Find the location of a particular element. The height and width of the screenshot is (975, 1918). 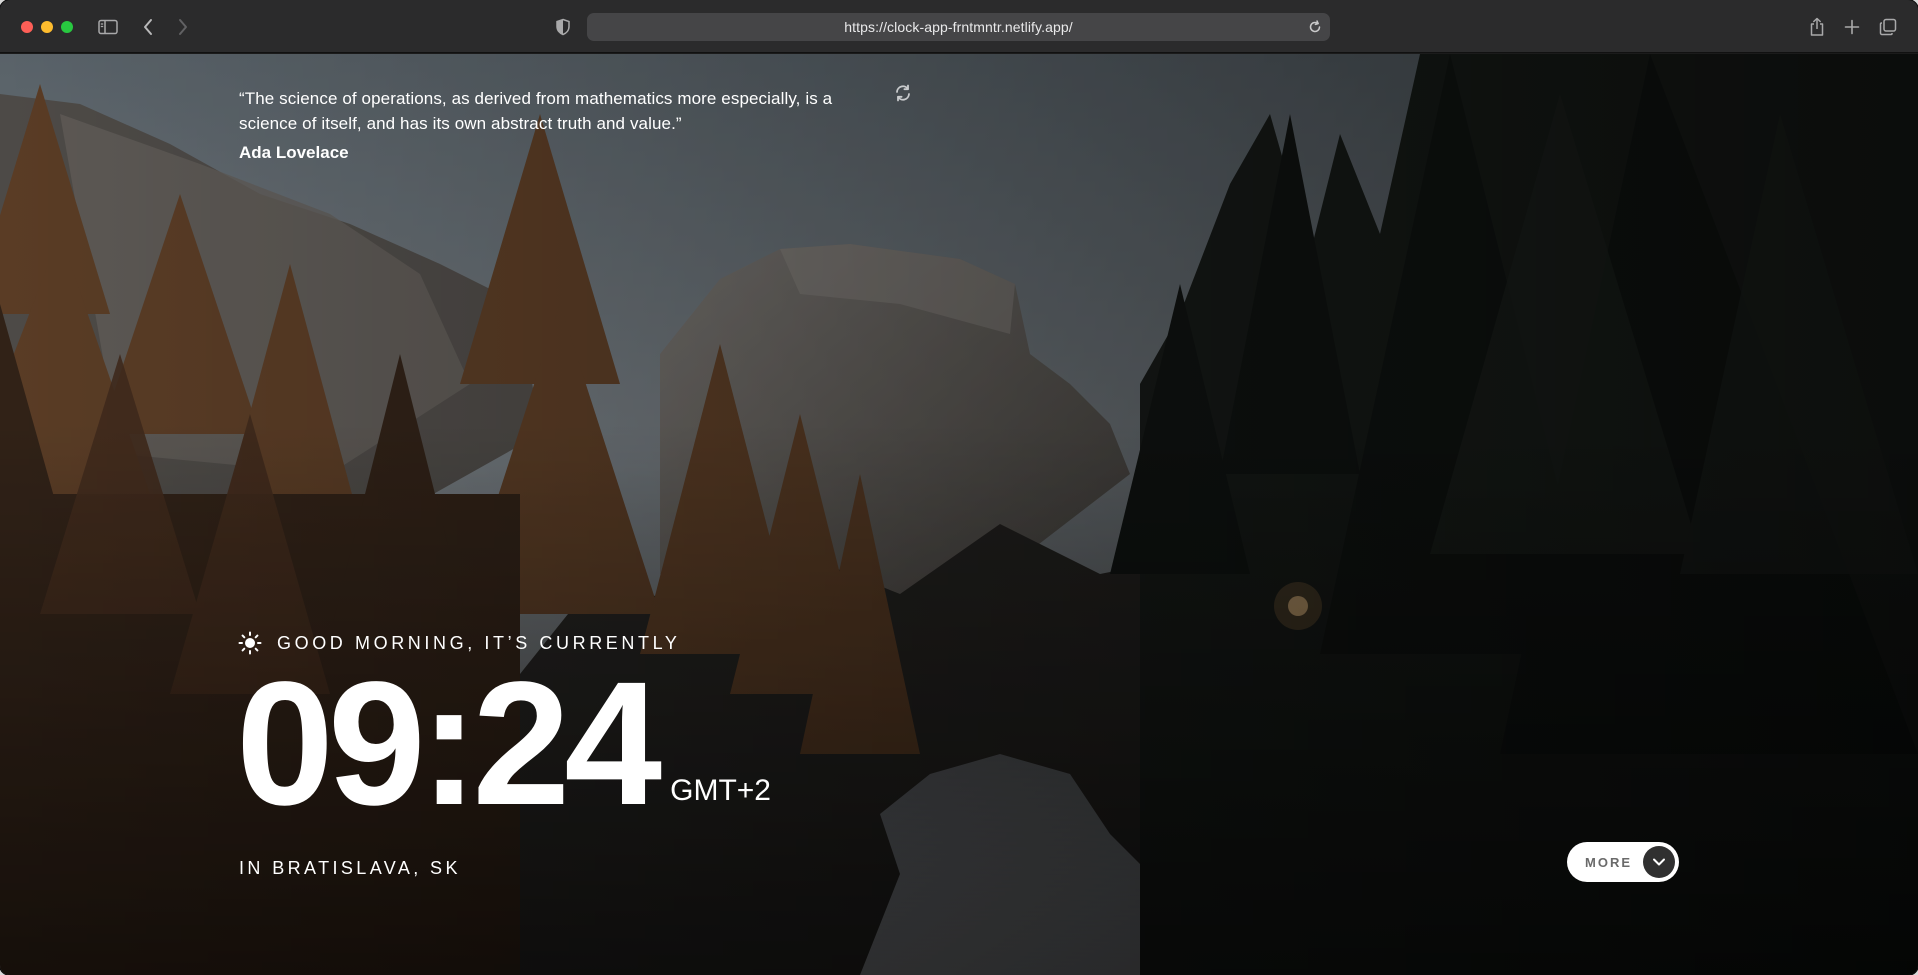

refresh-icon is located at coordinates (903, 93).